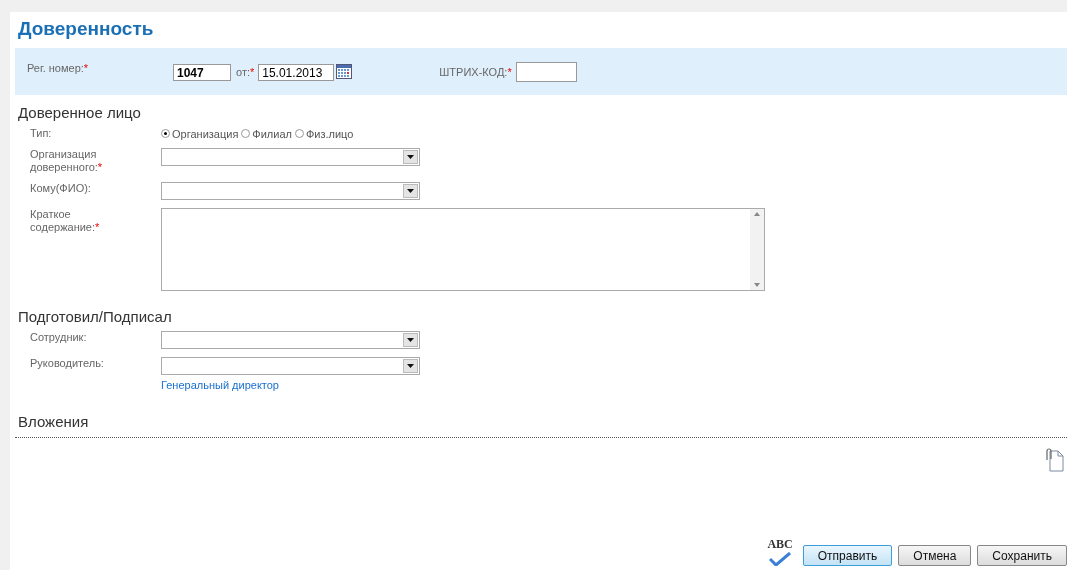 The width and height of the screenshot is (1067, 570). Describe the element at coordinates (95, 316) in the screenshot. I see `section-heading: Подготовил/Подписал` at that location.